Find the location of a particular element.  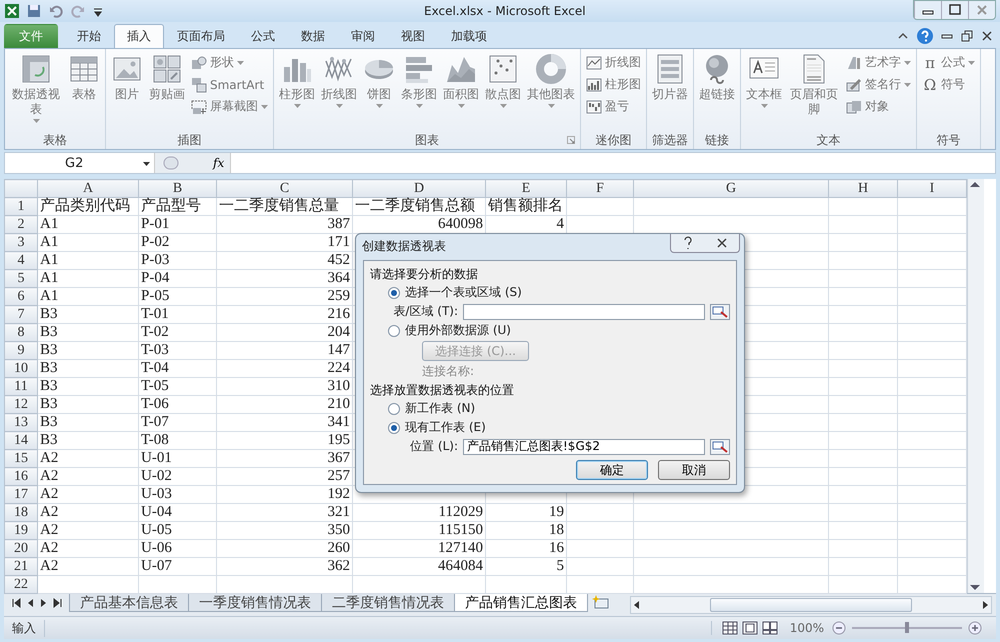

column-header: C is located at coordinates (284, 189).